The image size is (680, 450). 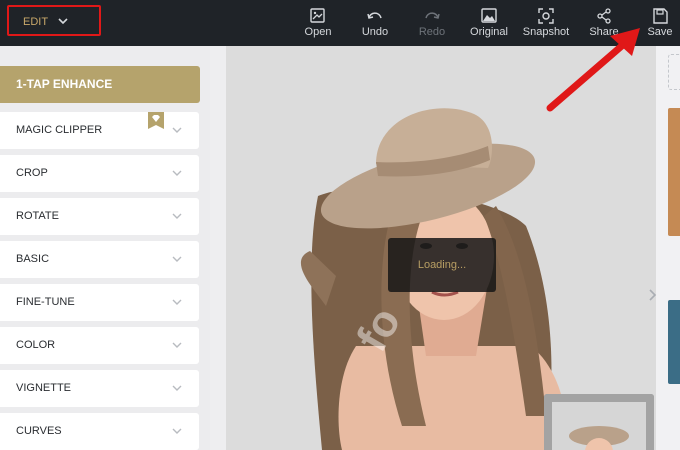 What do you see at coordinates (39, 431) in the screenshot?
I see `sidebar-item-label: CURVES` at bounding box center [39, 431].